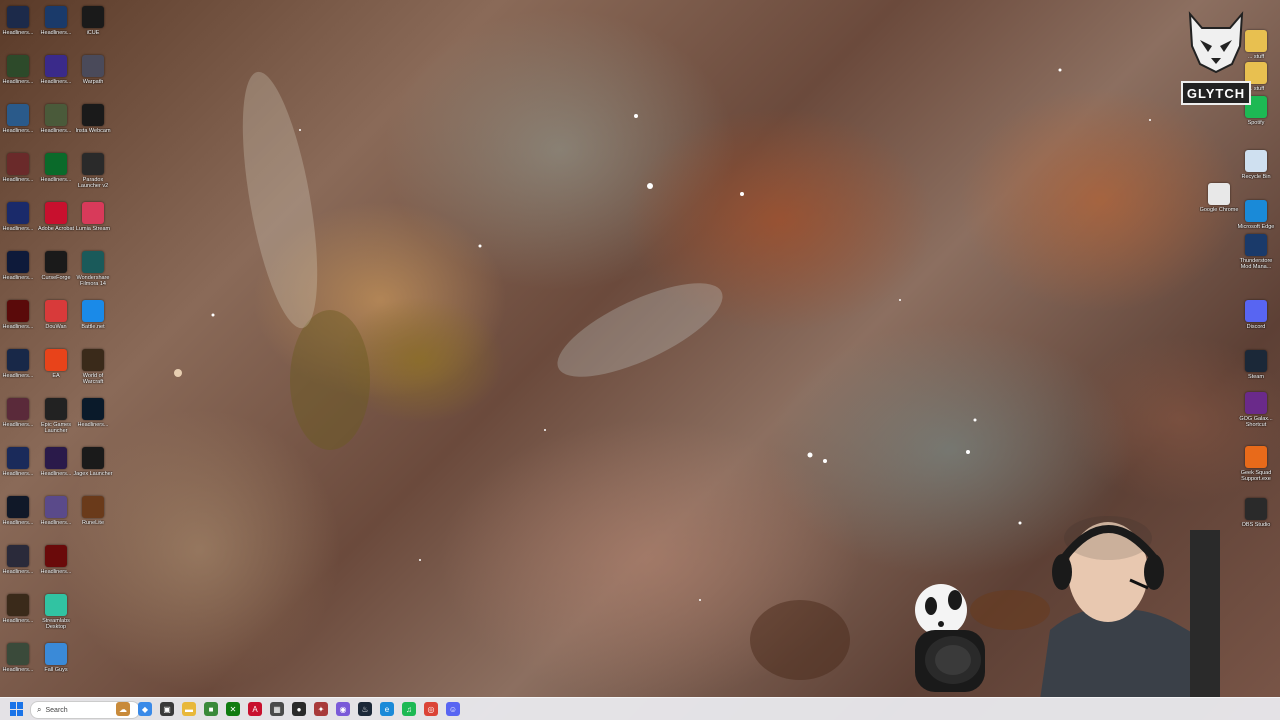  What do you see at coordinates (640, 708) in the screenshot?
I see `taskbar: ⌕ Search ☁ ◆ ▣ ▬ ■ ✕ A ▦ ● ✦ ◉ ♨ e ♫ ◎ ☺` at bounding box center [640, 708].